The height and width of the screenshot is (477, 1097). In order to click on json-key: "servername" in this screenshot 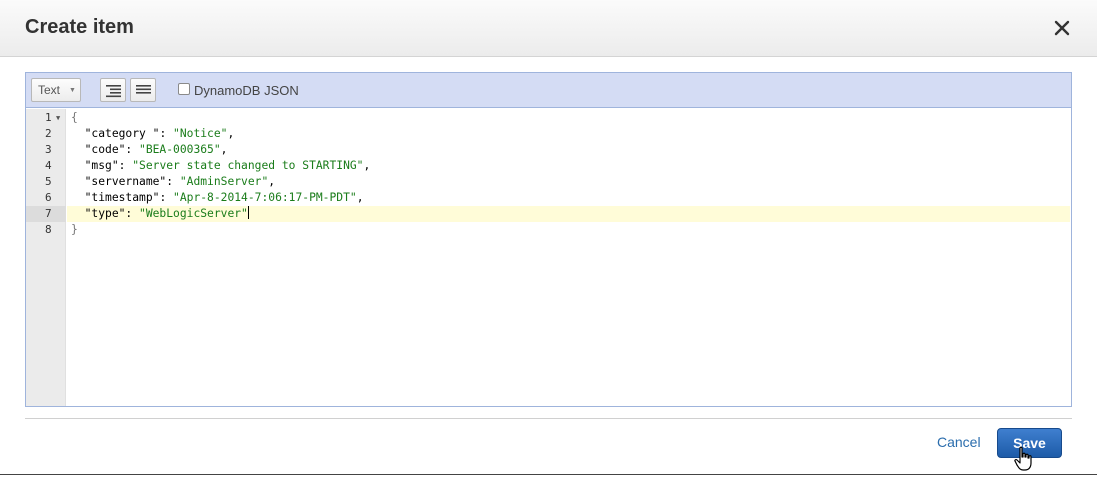, I will do `click(125, 181)`.